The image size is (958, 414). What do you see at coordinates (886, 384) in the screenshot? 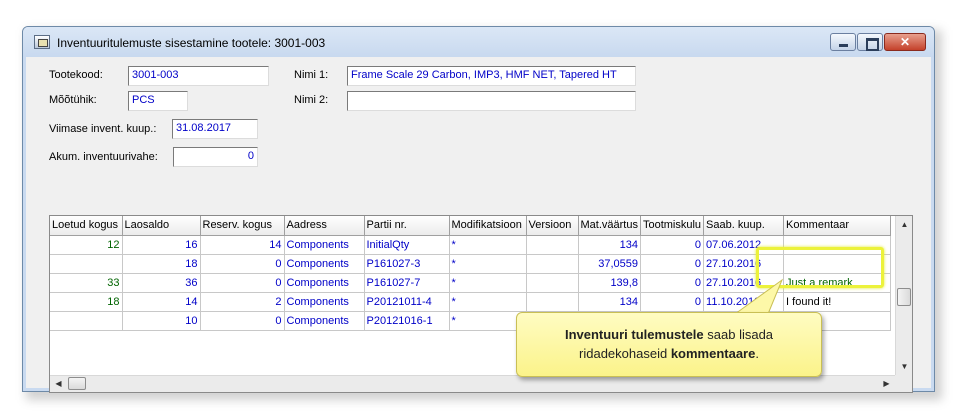
I see `scroll-right-icon: ▶` at bounding box center [886, 384].